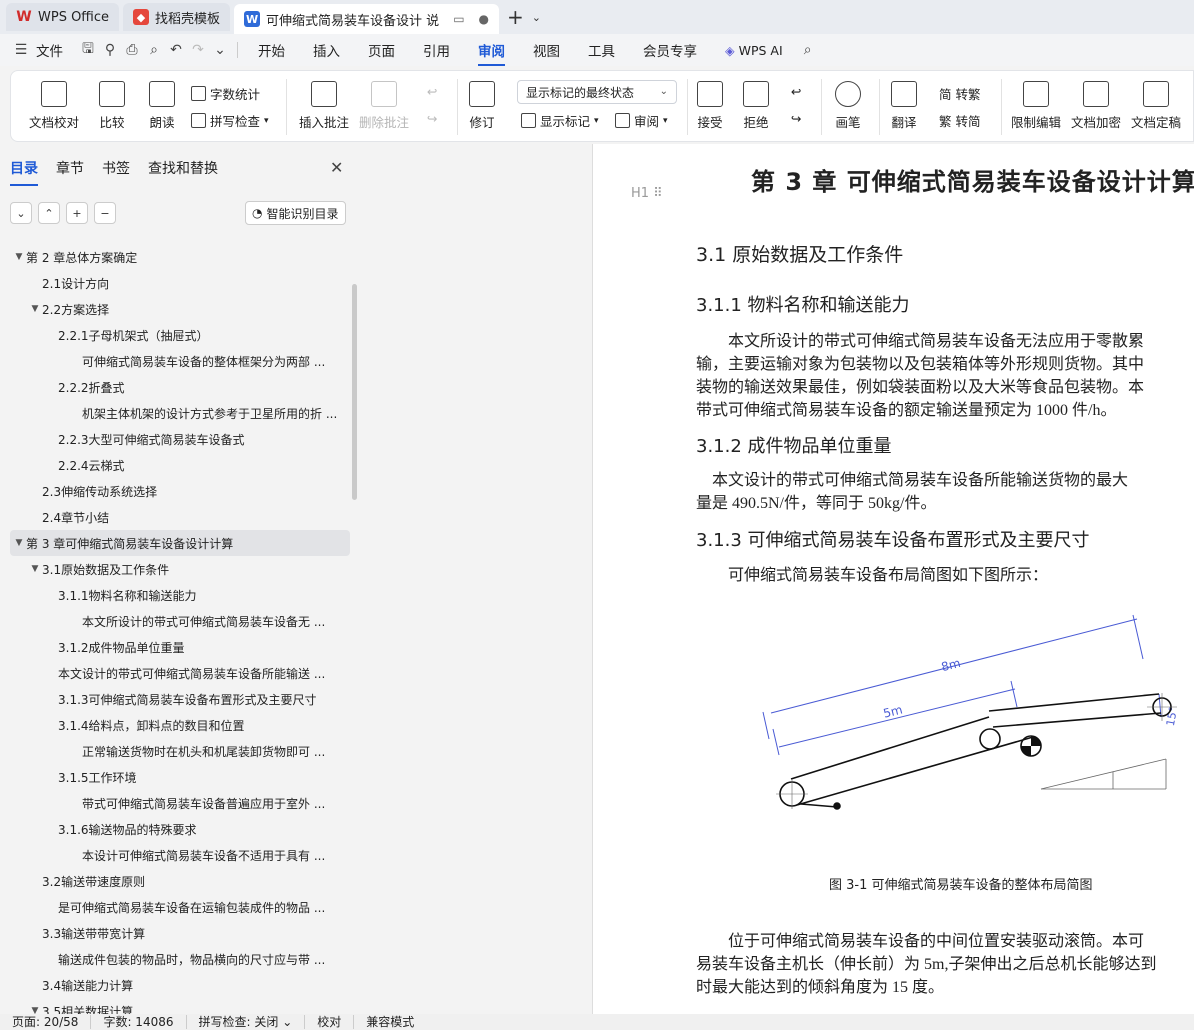  What do you see at coordinates (754, 50) in the screenshot?
I see `wps-ai-button: ◈ WPS AI` at bounding box center [754, 50].